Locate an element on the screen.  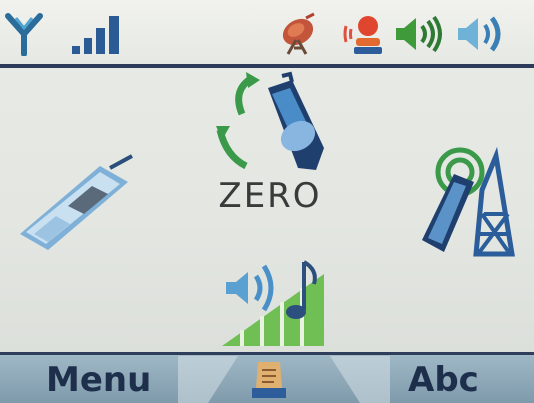
menu-softkey: Menu is located at coordinates (98, 380).